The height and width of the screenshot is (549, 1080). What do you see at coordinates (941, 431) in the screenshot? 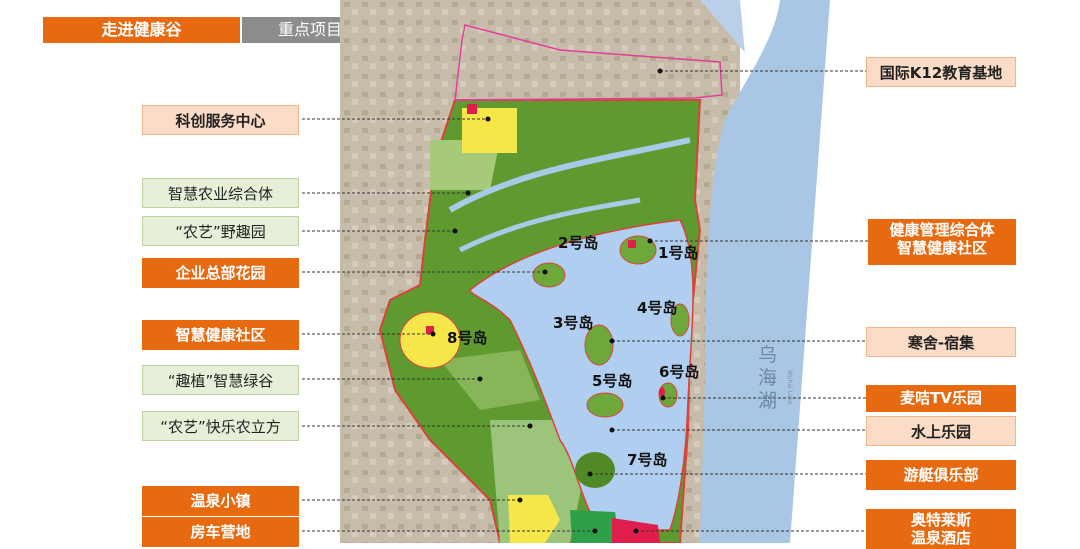
I see `label-water-park: 水上乐园` at bounding box center [941, 431].